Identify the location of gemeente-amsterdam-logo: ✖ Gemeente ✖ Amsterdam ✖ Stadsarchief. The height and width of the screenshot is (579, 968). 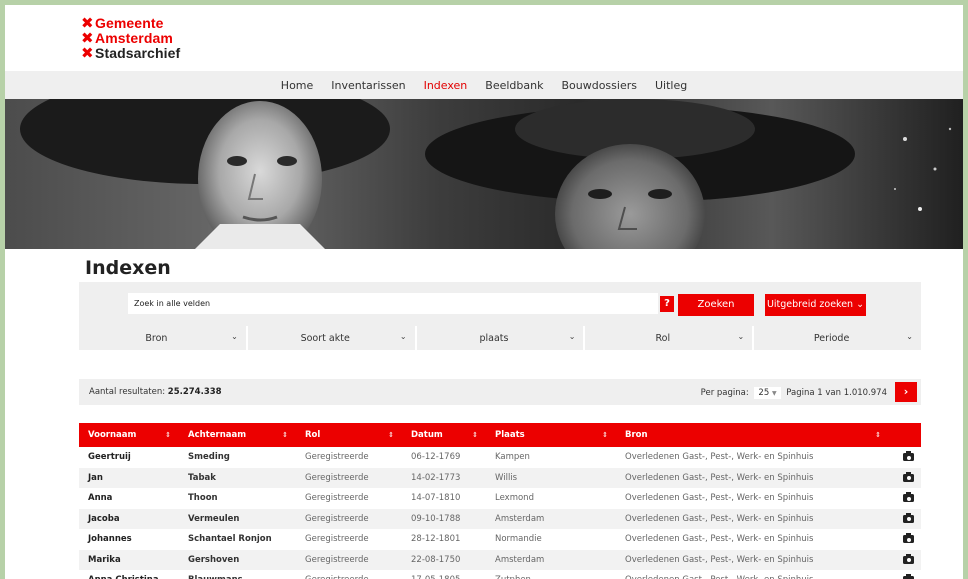
(130, 37).